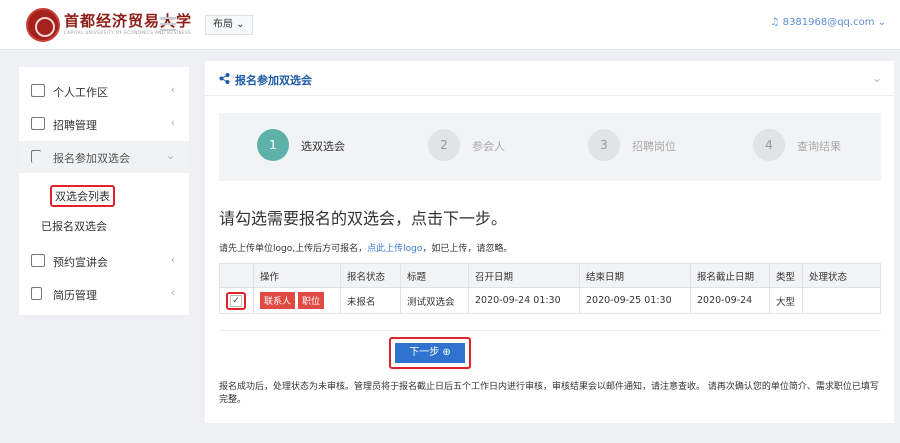 Image resolution: width=900 pixels, height=443 pixels. I want to click on contact-button: 联系人, so click(278, 300).